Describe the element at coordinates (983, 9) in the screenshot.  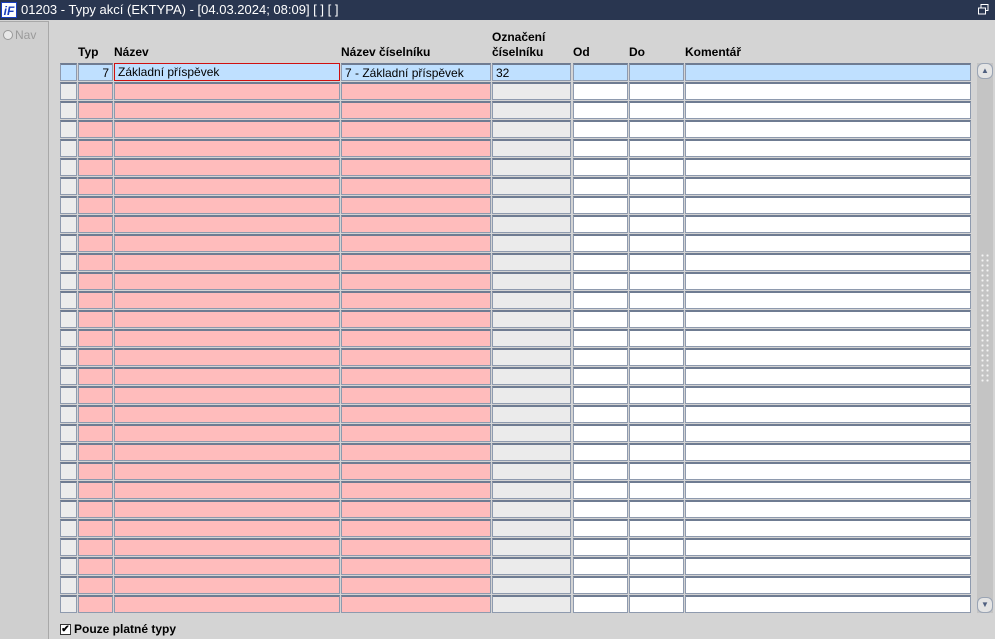
I see `restore-window-icon` at that location.